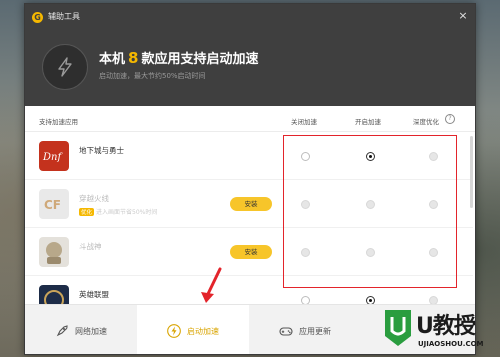  I want to click on header-app: 支持加速应用, so click(58, 122).